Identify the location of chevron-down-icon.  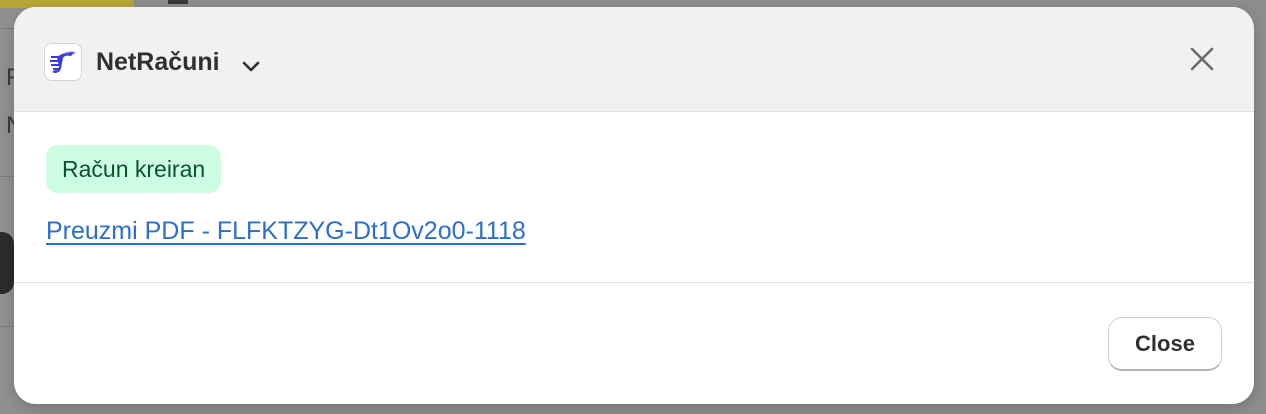
(251, 66).